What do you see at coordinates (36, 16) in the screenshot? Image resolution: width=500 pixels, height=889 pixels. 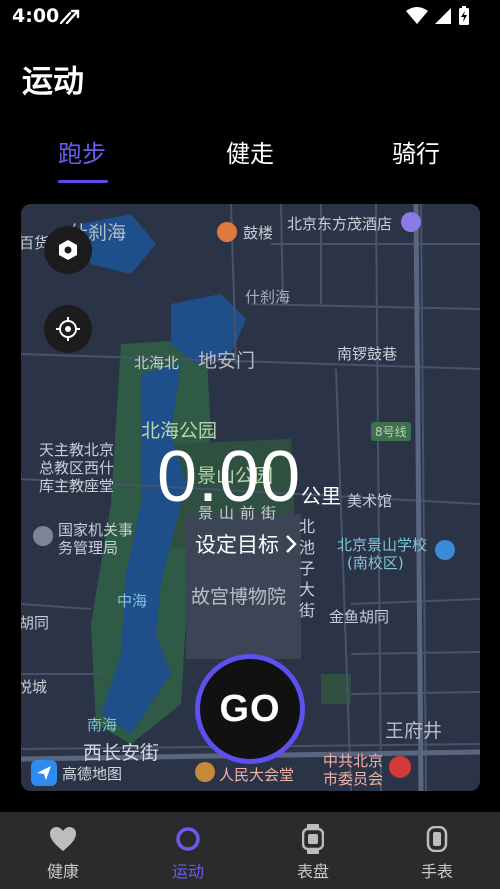 I see `status-time: 4:00` at bounding box center [36, 16].